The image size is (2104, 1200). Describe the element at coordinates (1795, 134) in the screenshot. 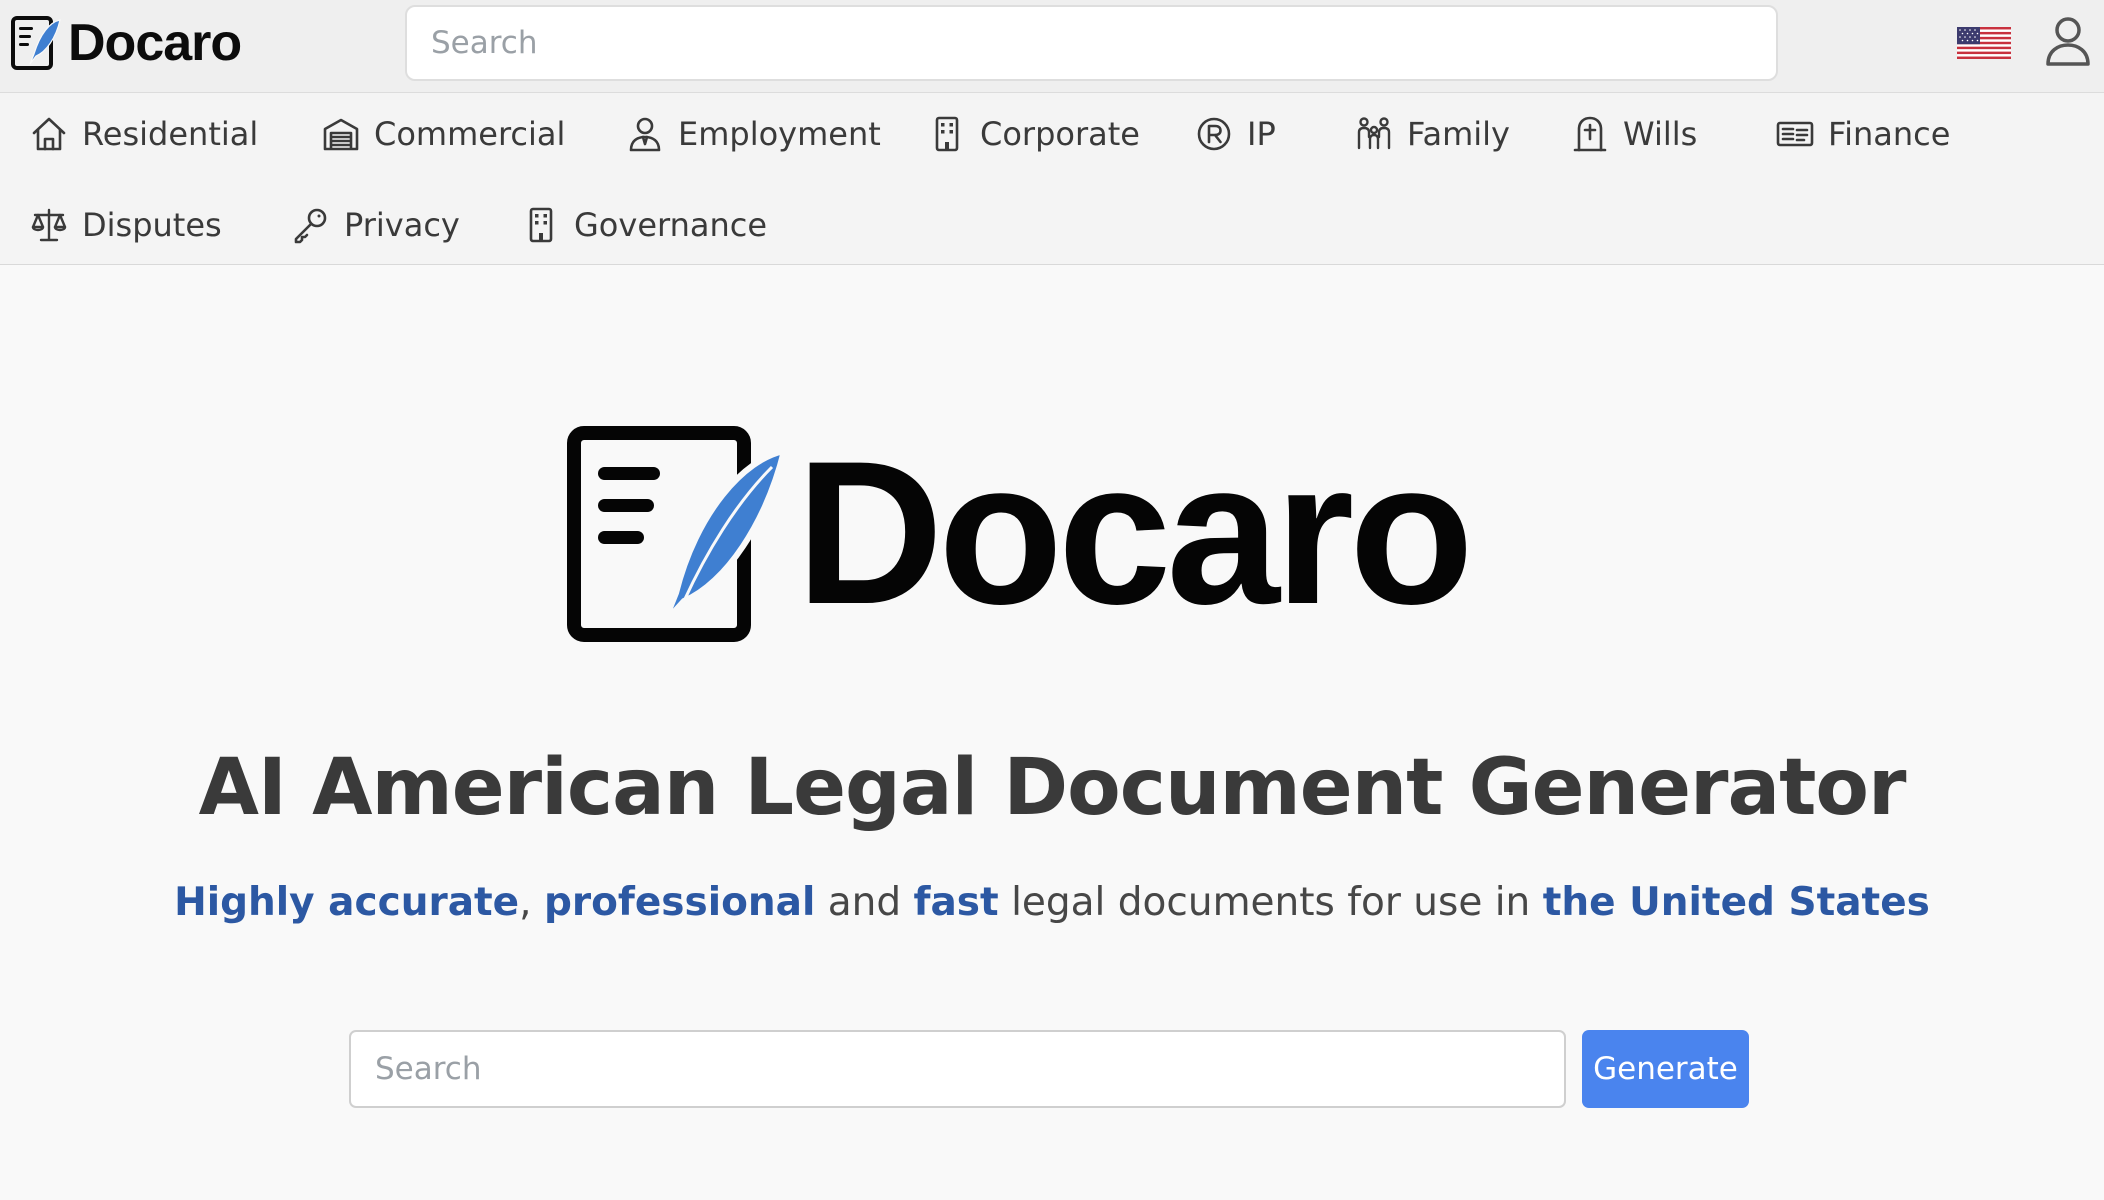

I see `cash-card-icon` at that location.